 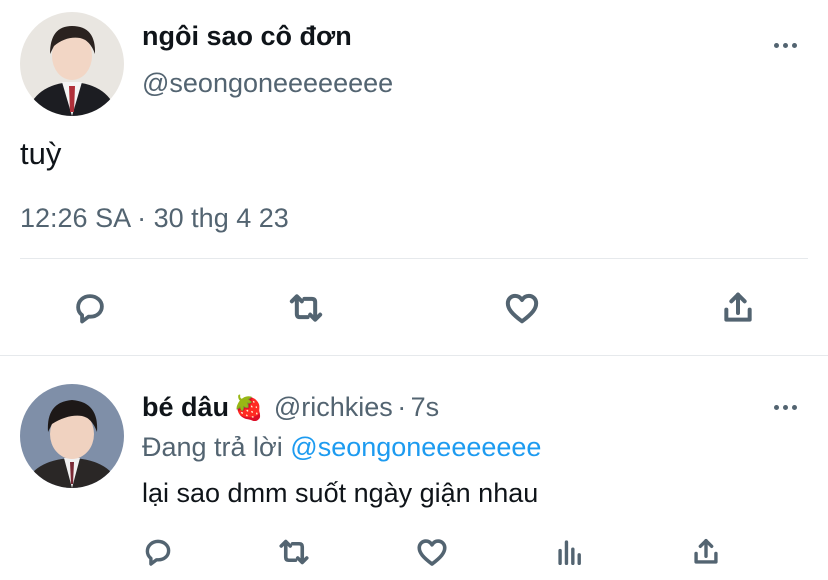 What do you see at coordinates (41, 153) in the screenshot?
I see `tweet-text: tuỳ` at bounding box center [41, 153].